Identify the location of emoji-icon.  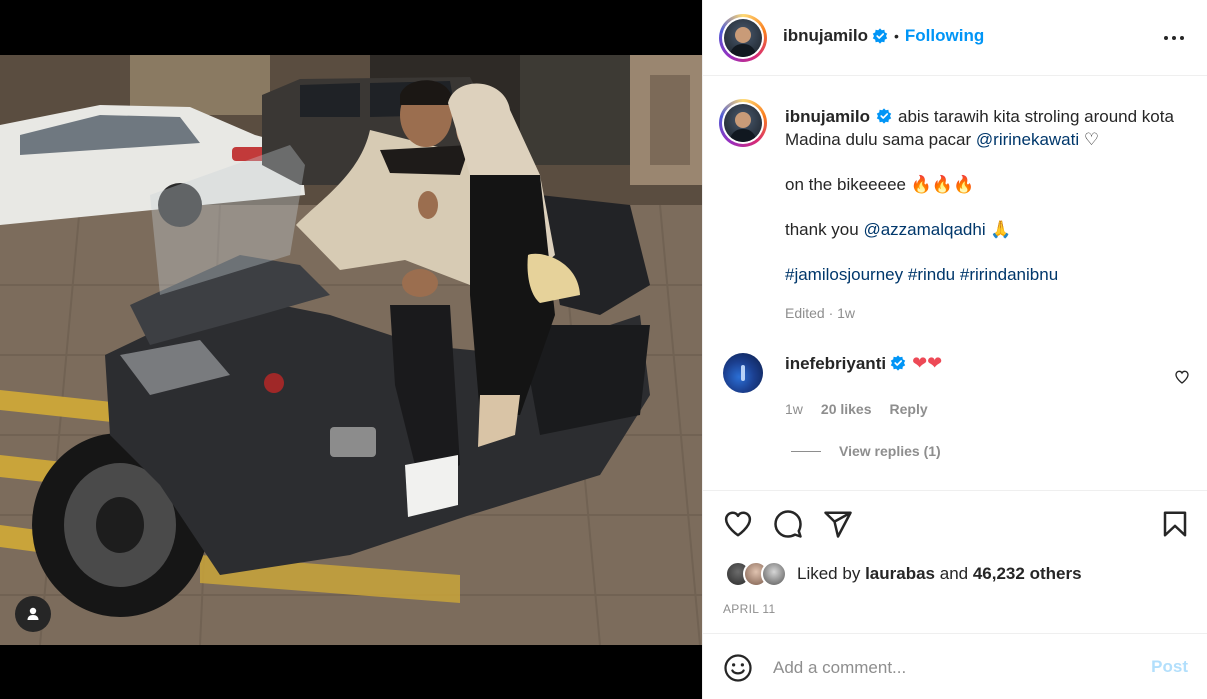
(738, 668).